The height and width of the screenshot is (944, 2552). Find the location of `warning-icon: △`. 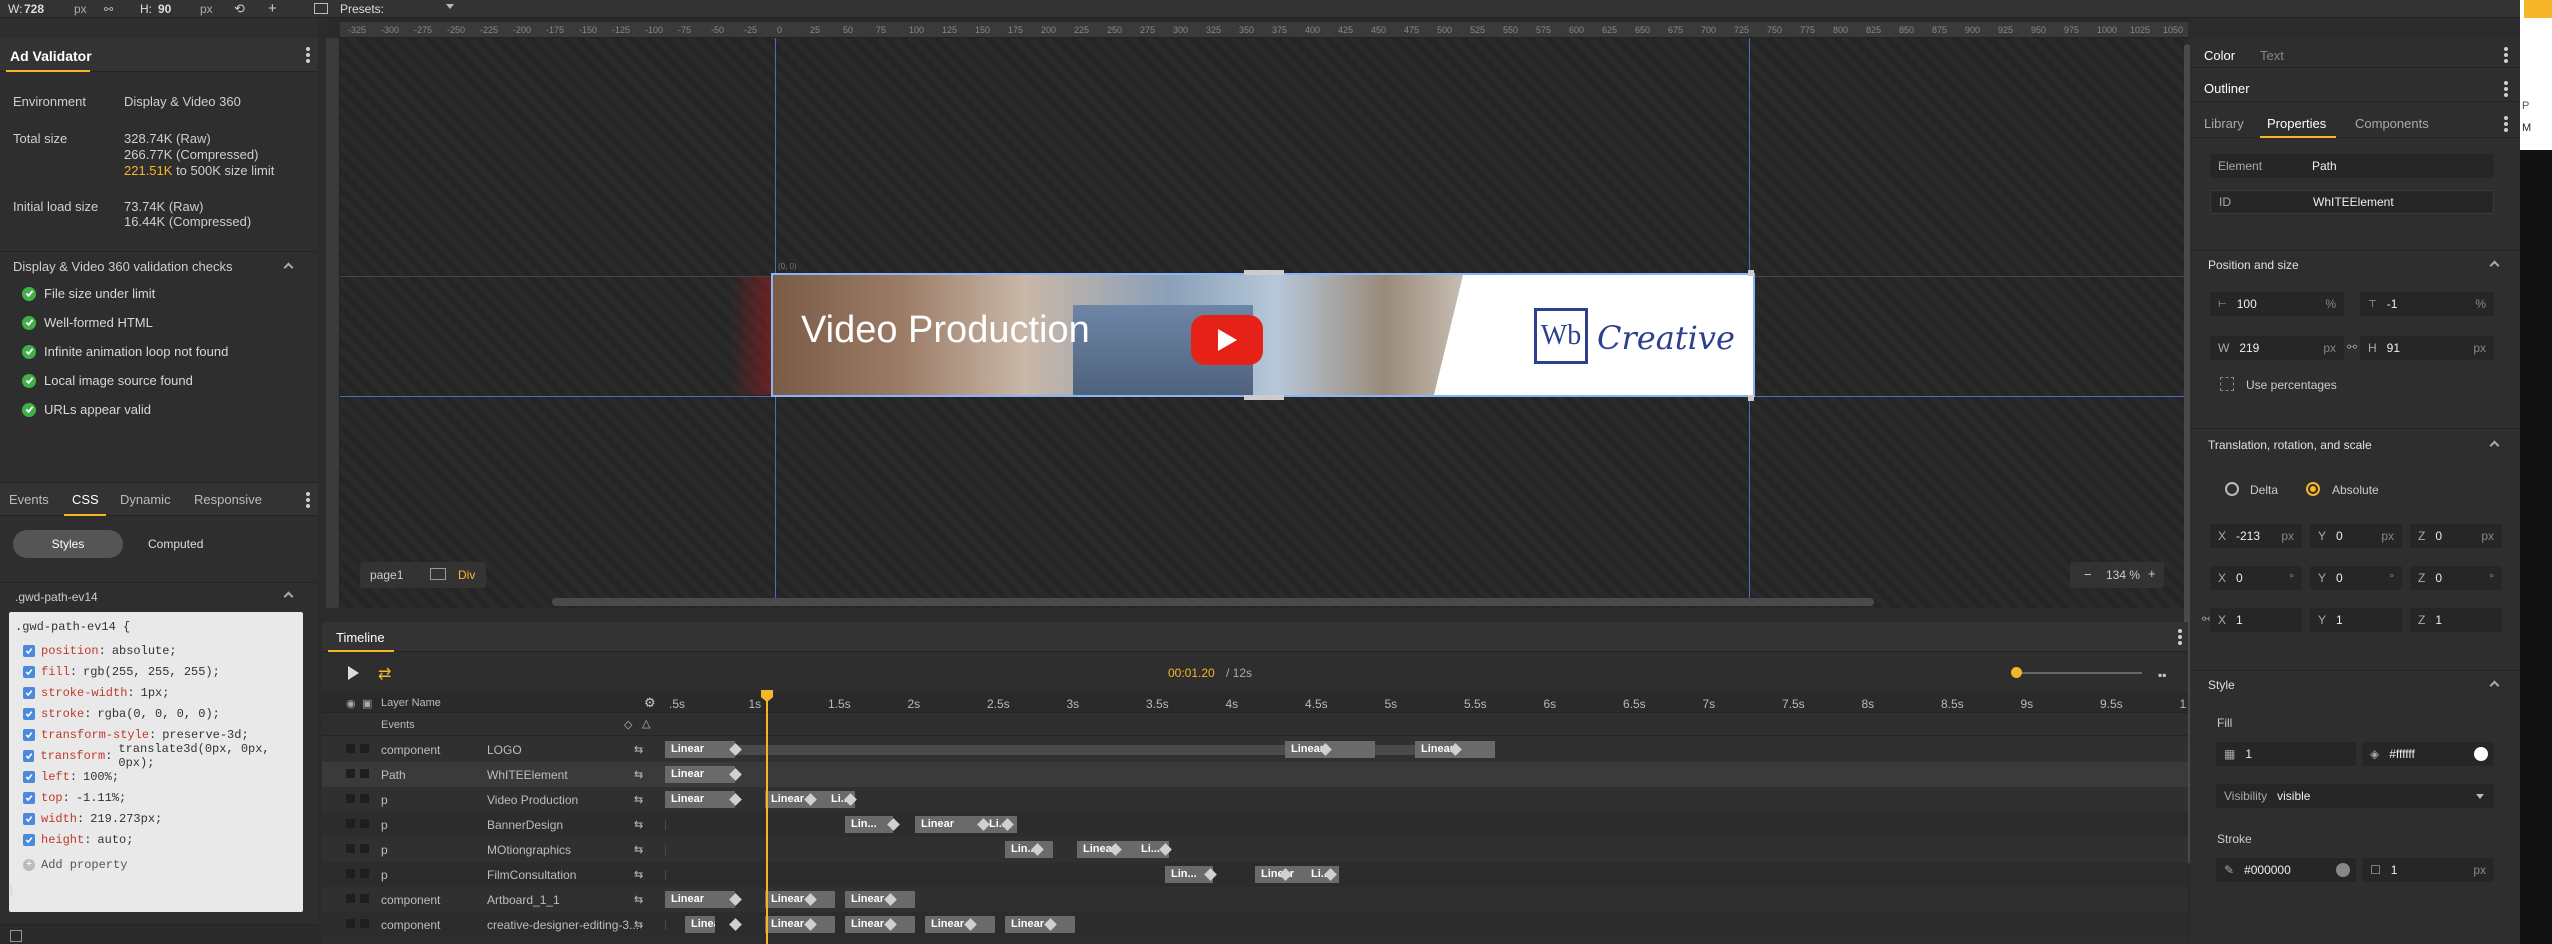

warning-icon: △ is located at coordinates (646, 723).